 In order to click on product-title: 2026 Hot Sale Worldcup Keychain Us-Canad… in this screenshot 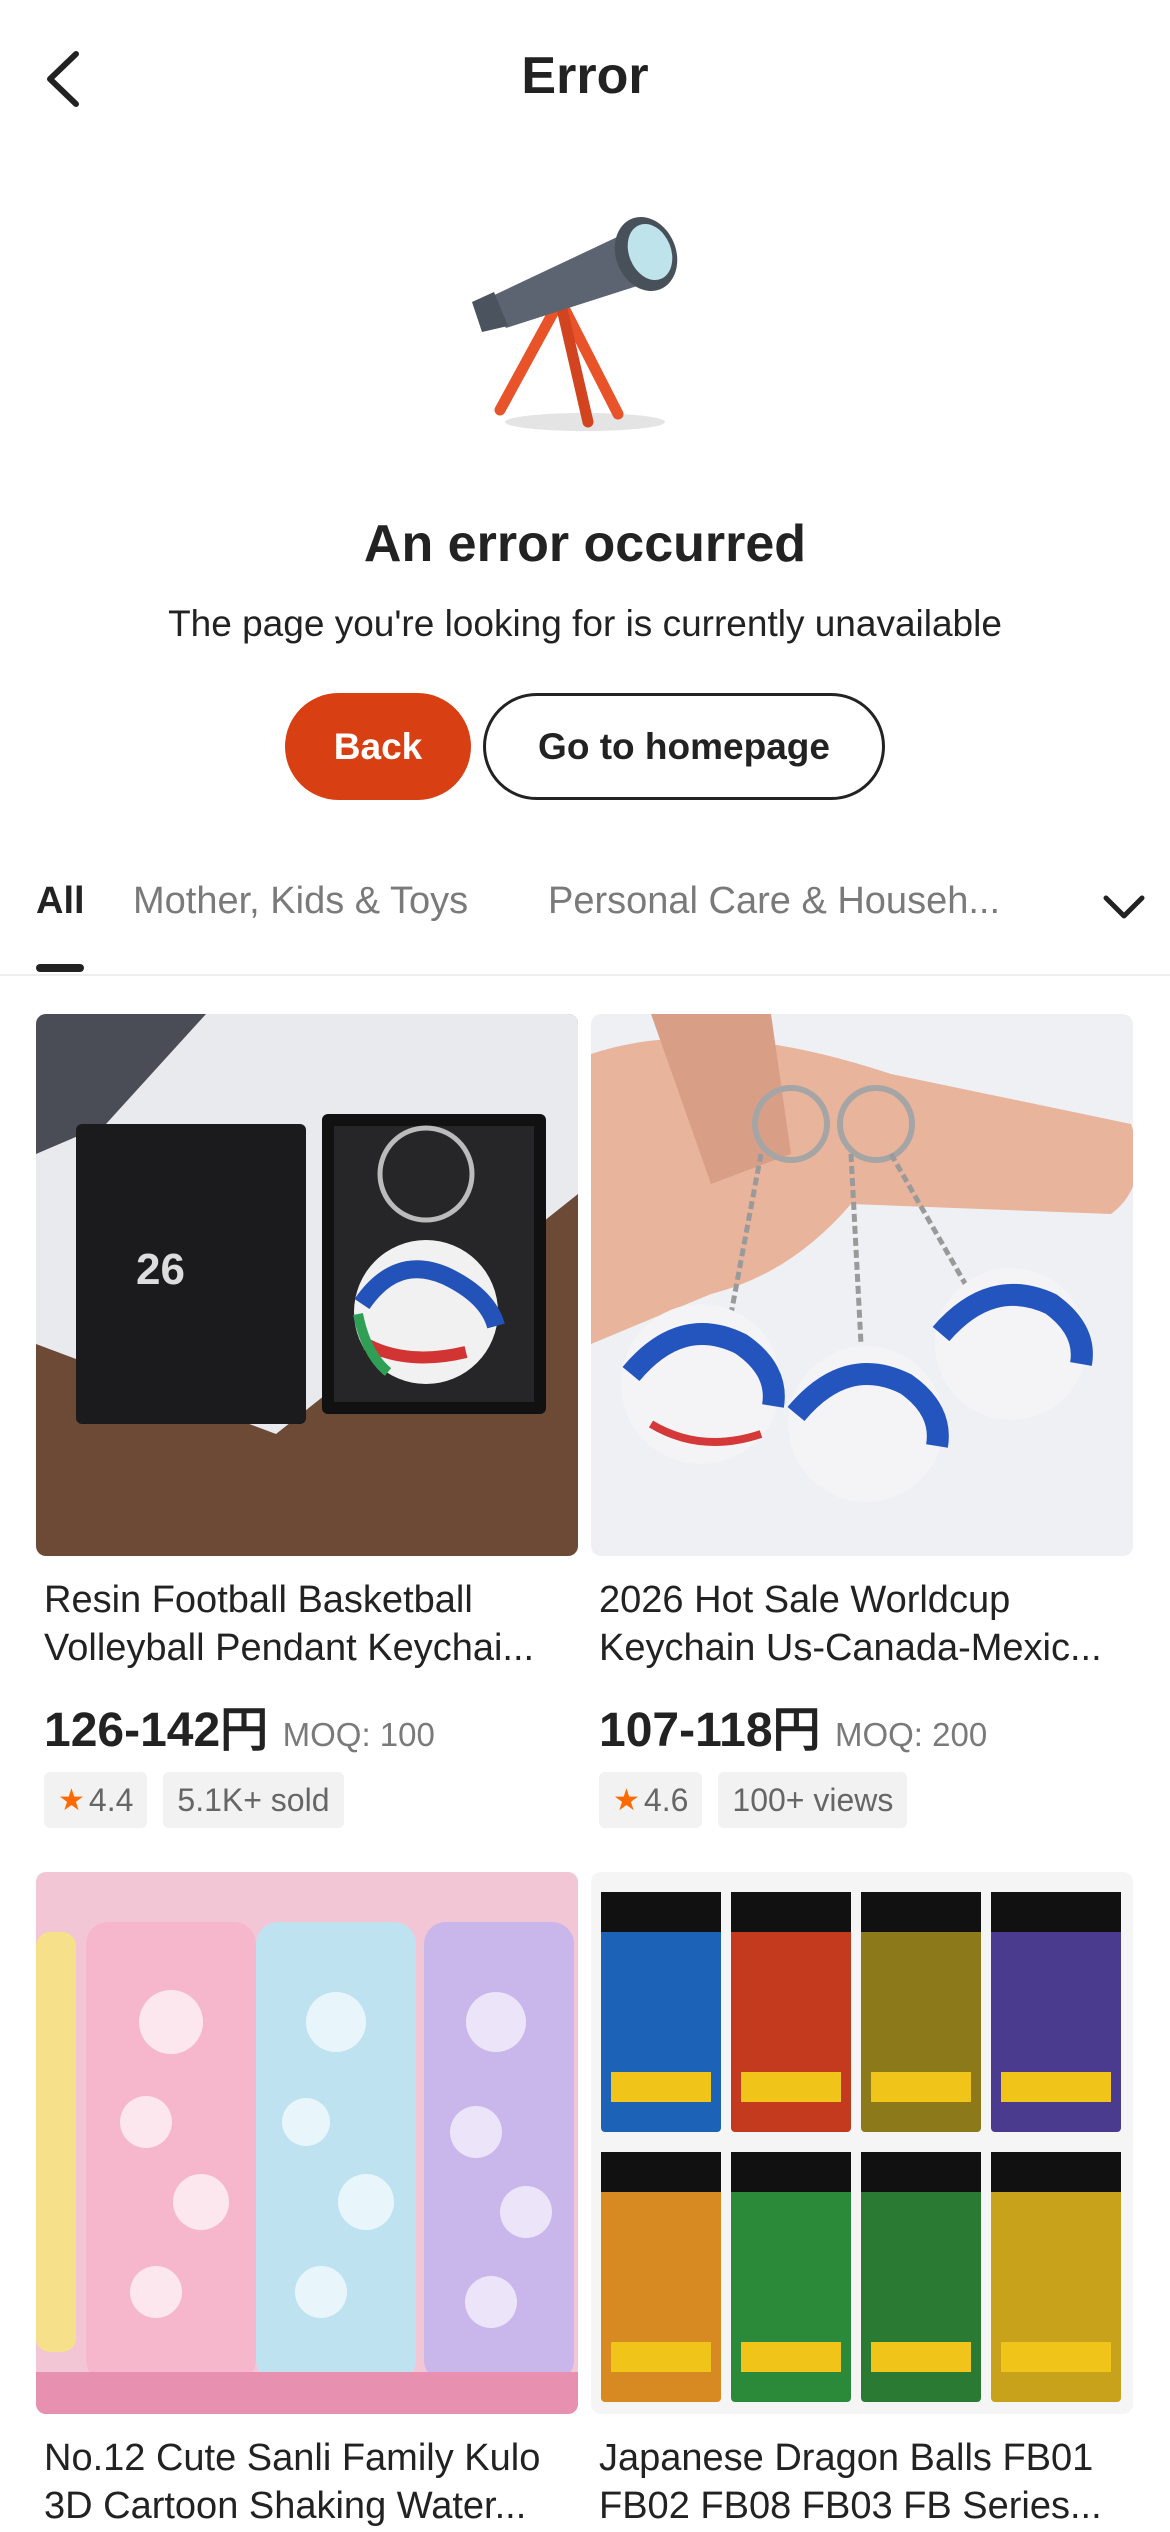, I will do `click(850, 1624)`.